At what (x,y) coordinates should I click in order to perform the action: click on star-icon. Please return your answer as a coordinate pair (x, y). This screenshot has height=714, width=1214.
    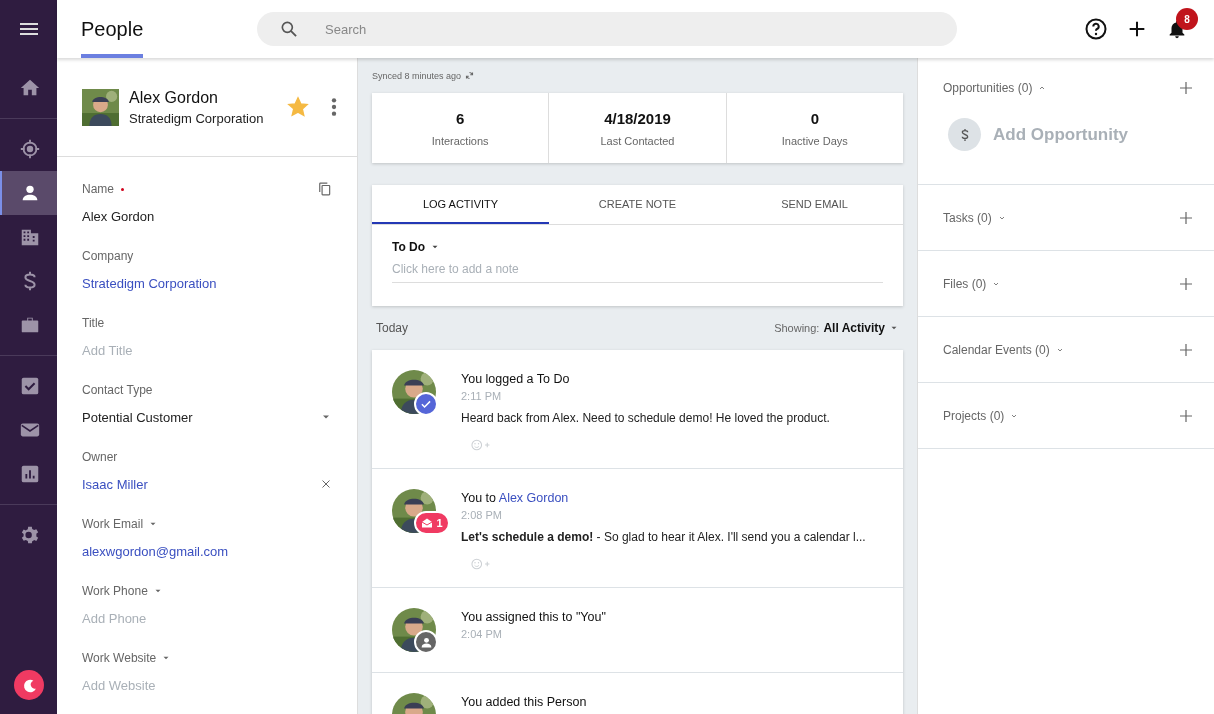
    Looking at the image, I should click on (298, 107).